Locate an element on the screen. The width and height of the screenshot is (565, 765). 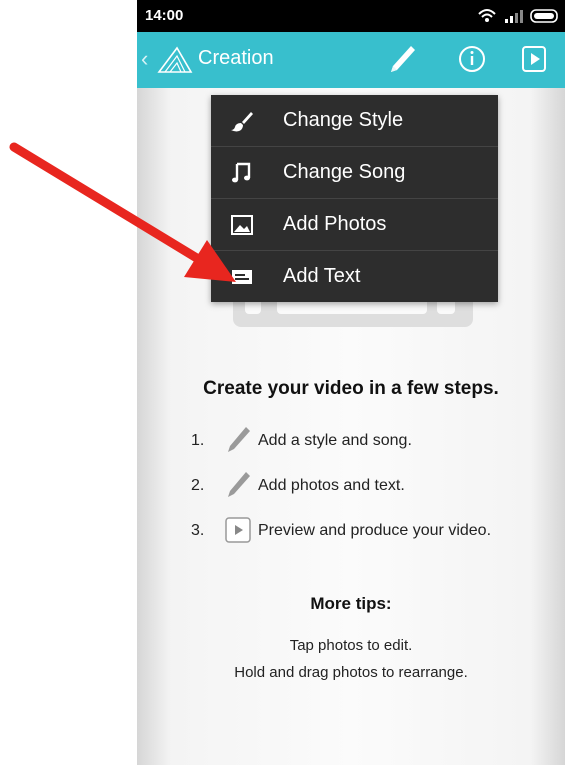
step-number: 3. is located at coordinates (198, 530).